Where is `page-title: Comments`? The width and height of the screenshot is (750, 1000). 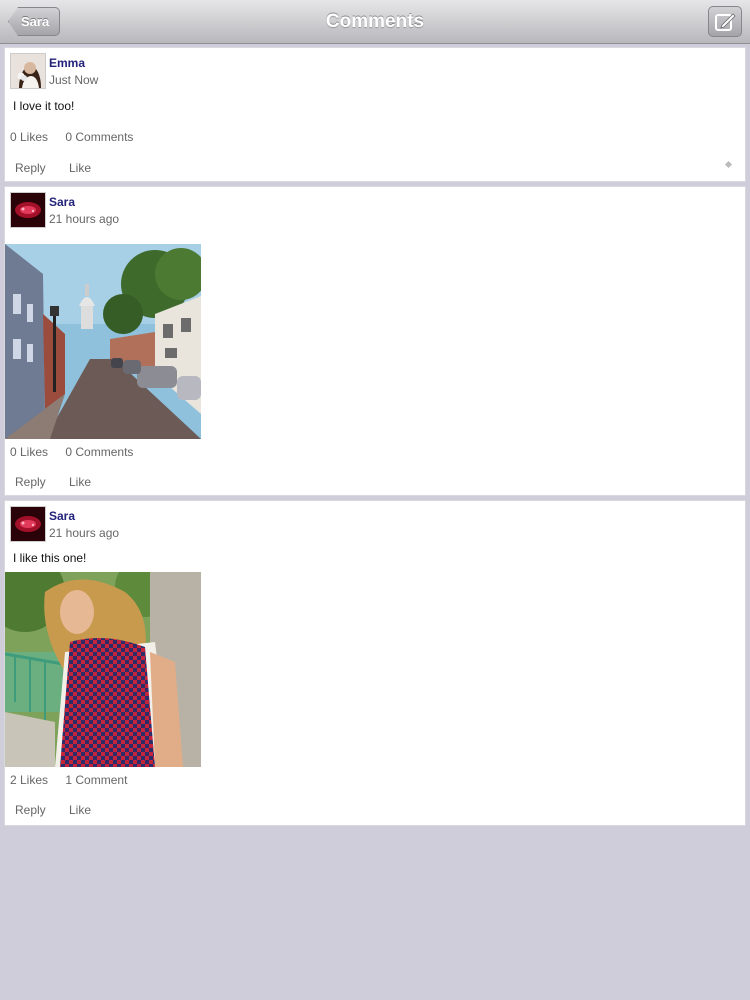 page-title: Comments is located at coordinates (375, 21).